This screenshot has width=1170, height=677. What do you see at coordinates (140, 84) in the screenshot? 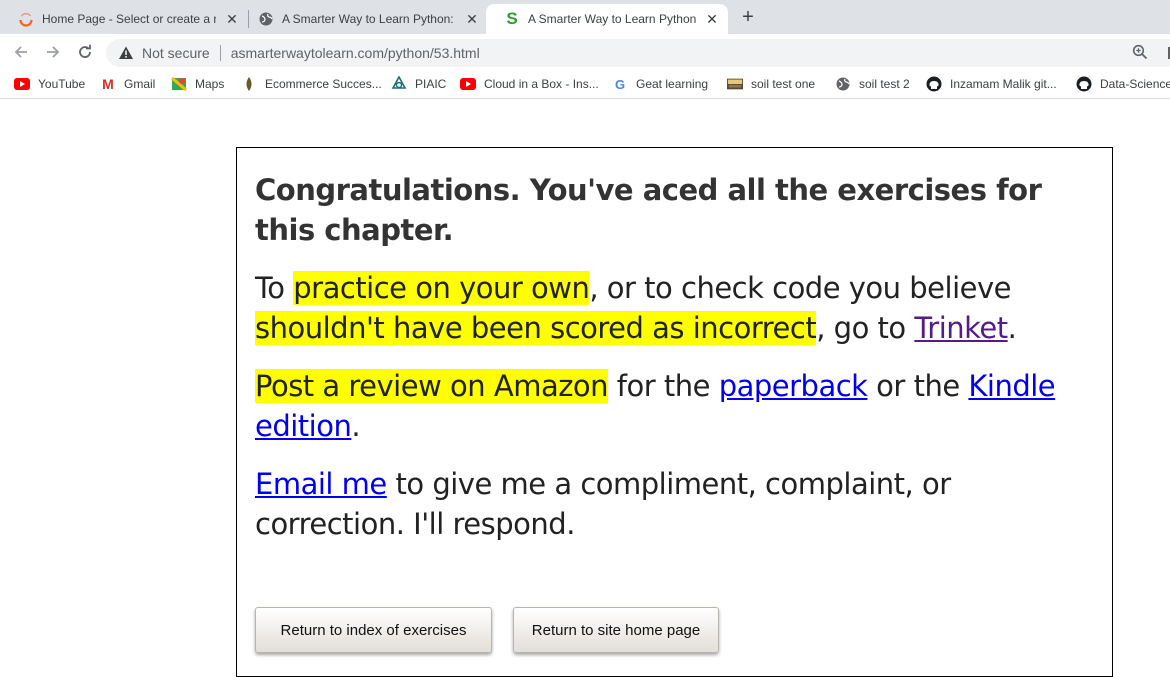
I see `bookmark-label: Gmail` at bounding box center [140, 84].